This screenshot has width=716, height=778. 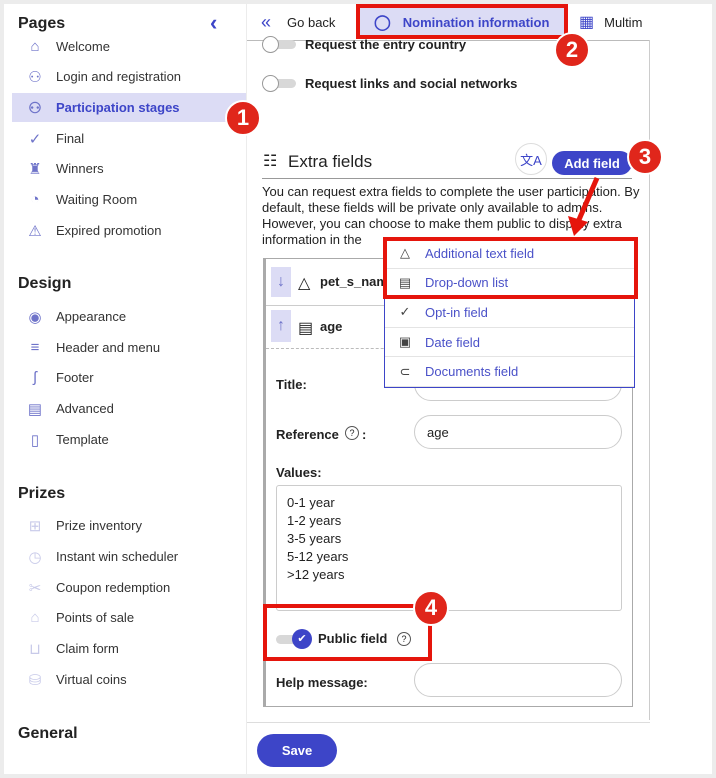 I want to click on annotation-arrow, so click(x=584, y=206).